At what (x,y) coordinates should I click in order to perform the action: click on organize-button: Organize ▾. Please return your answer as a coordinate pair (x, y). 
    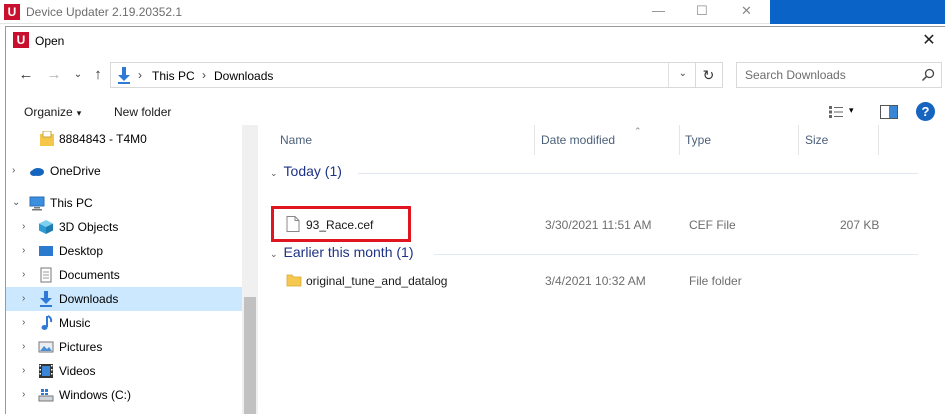
    Looking at the image, I should click on (52, 112).